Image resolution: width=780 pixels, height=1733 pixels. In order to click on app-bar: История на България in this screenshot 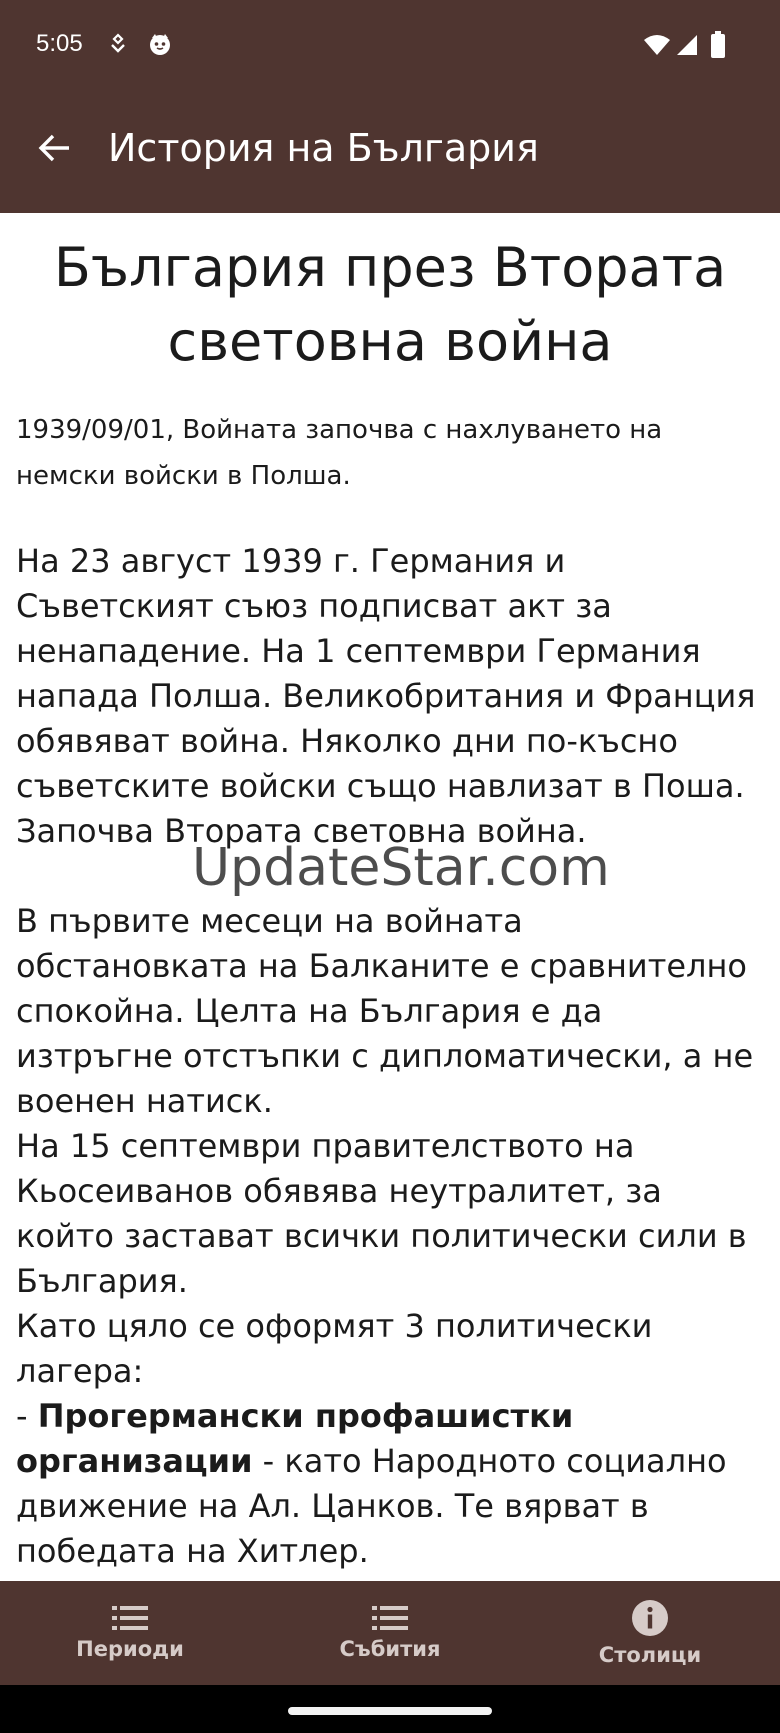, I will do `click(390, 154)`.